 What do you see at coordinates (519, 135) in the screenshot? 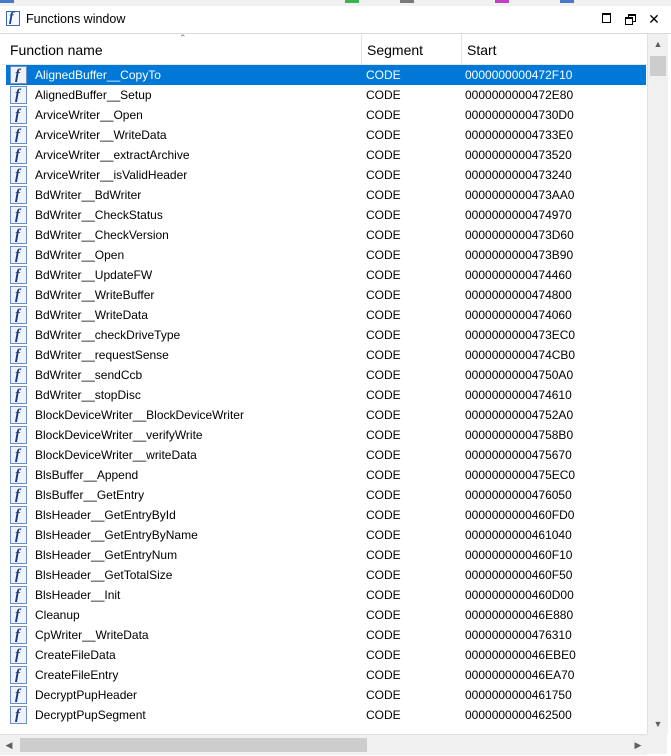
I see `start-address-cell: 00000000004733E0` at bounding box center [519, 135].